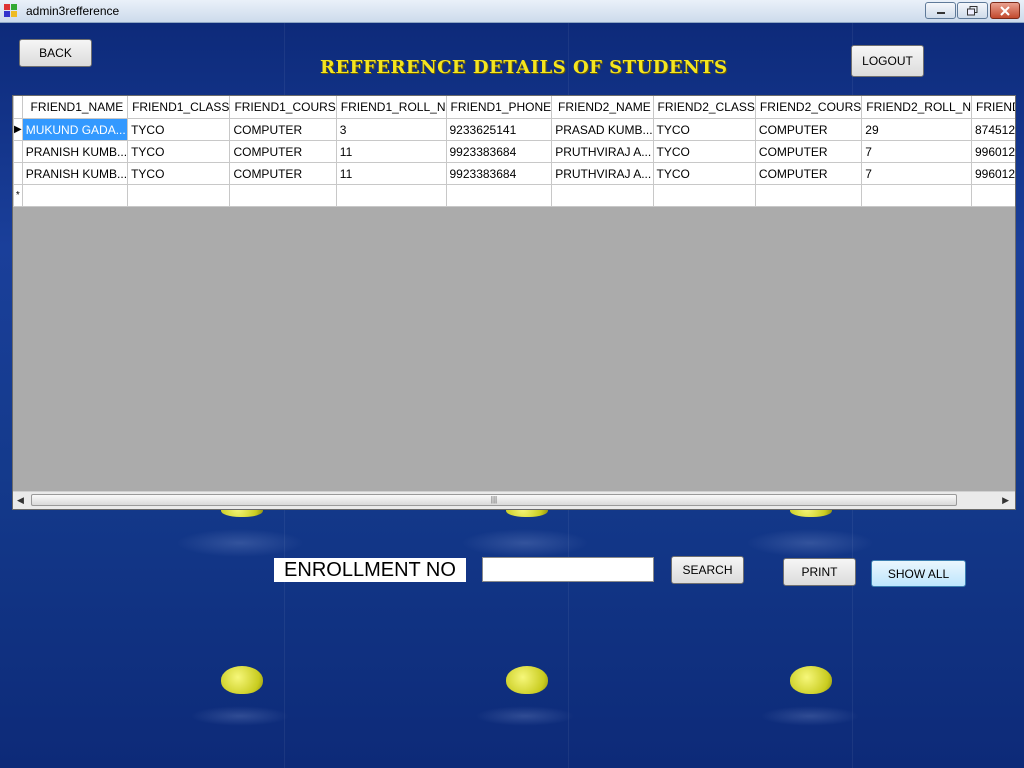 The width and height of the screenshot is (1024, 768). I want to click on minimize-button, so click(940, 10).